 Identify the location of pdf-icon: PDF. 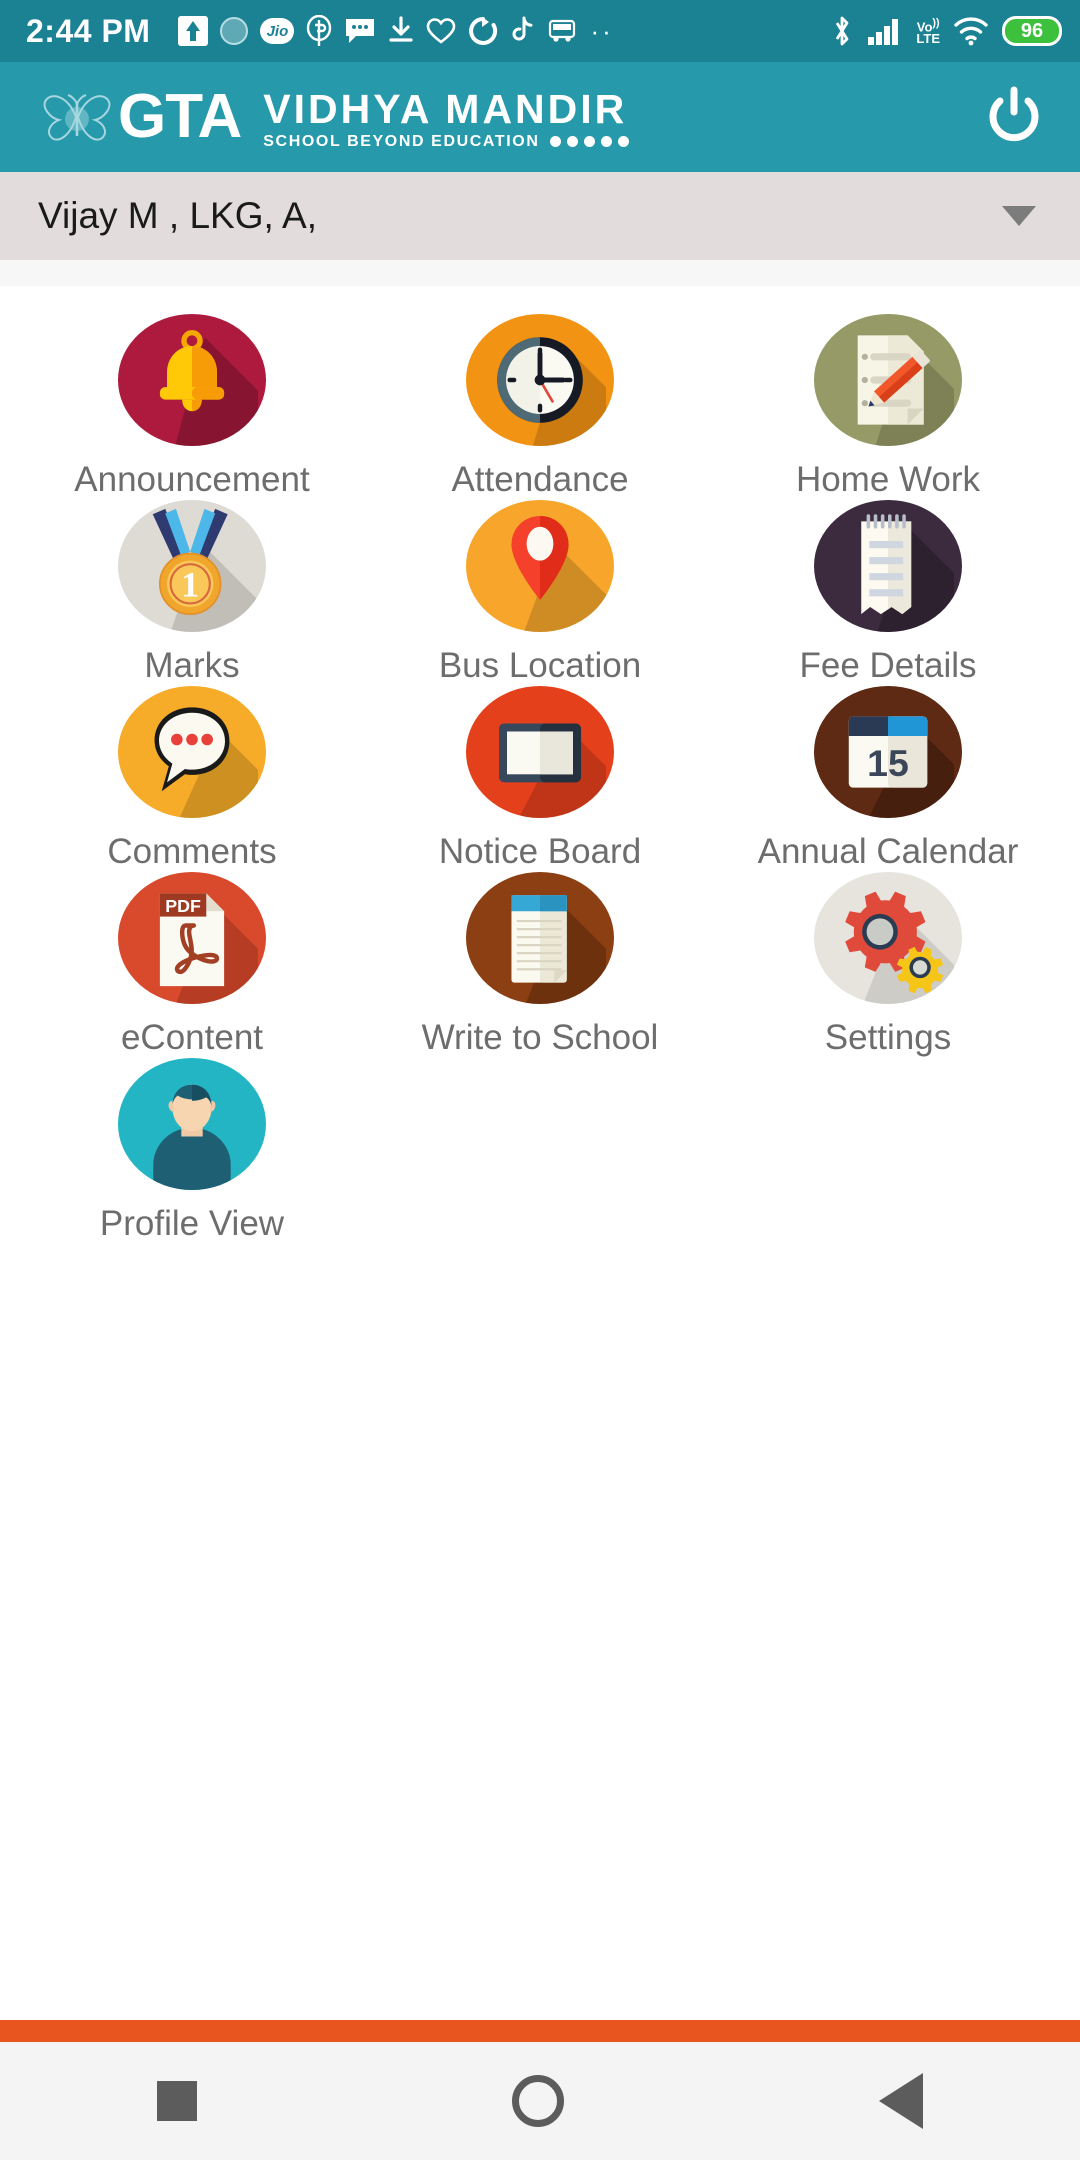
(192, 938).